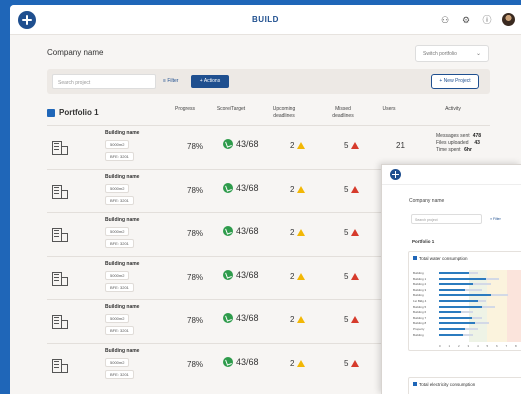  What do you see at coordinates (446, 219) in the screenshot?
I see `preview-search-input: Search project` at bounding box center [446, 219].